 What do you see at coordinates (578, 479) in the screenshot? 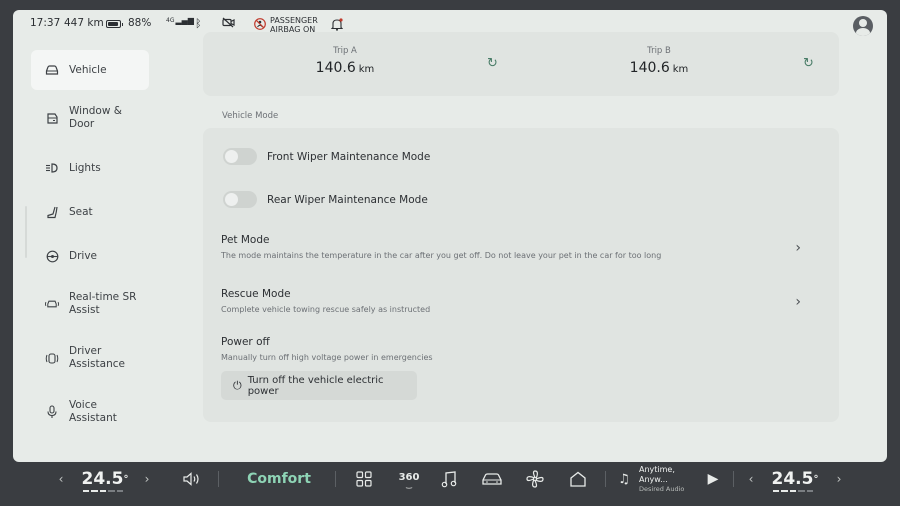
I see `home-icon` at bounding box center [578, 479].